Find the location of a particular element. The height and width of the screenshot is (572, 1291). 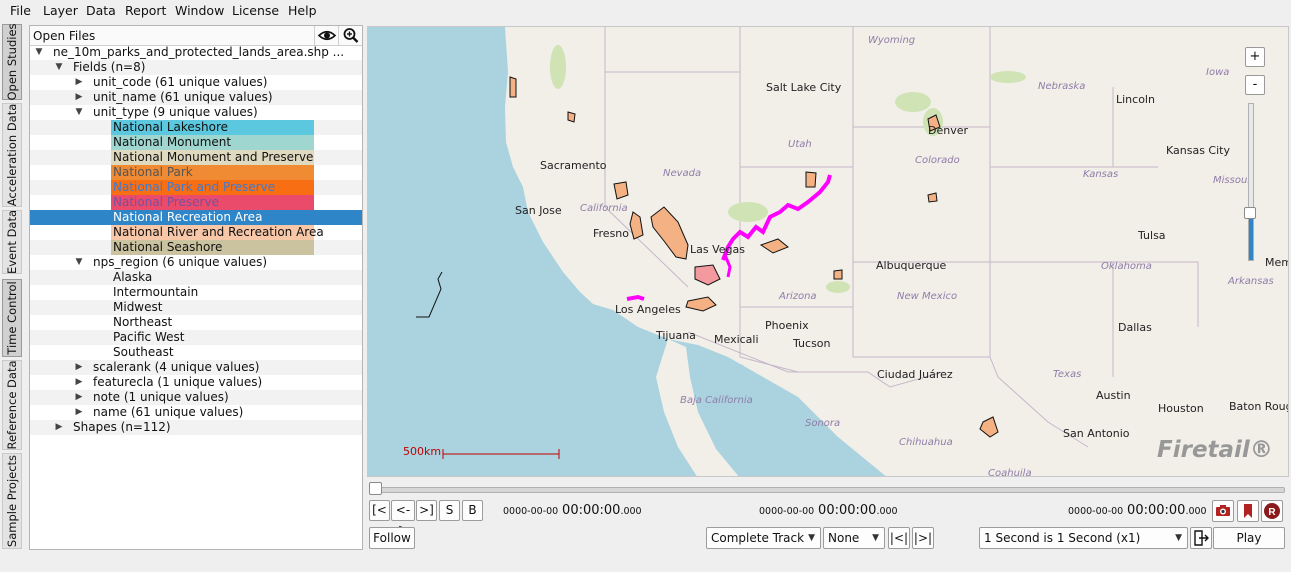

bookmark-icon is located at coordinates (1248, 511).